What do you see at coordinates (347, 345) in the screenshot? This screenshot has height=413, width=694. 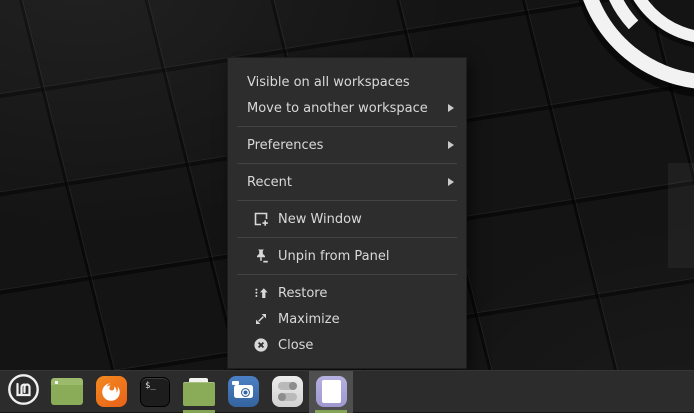 I see `menu-item-close: Close` at bounding box center [347, 345].